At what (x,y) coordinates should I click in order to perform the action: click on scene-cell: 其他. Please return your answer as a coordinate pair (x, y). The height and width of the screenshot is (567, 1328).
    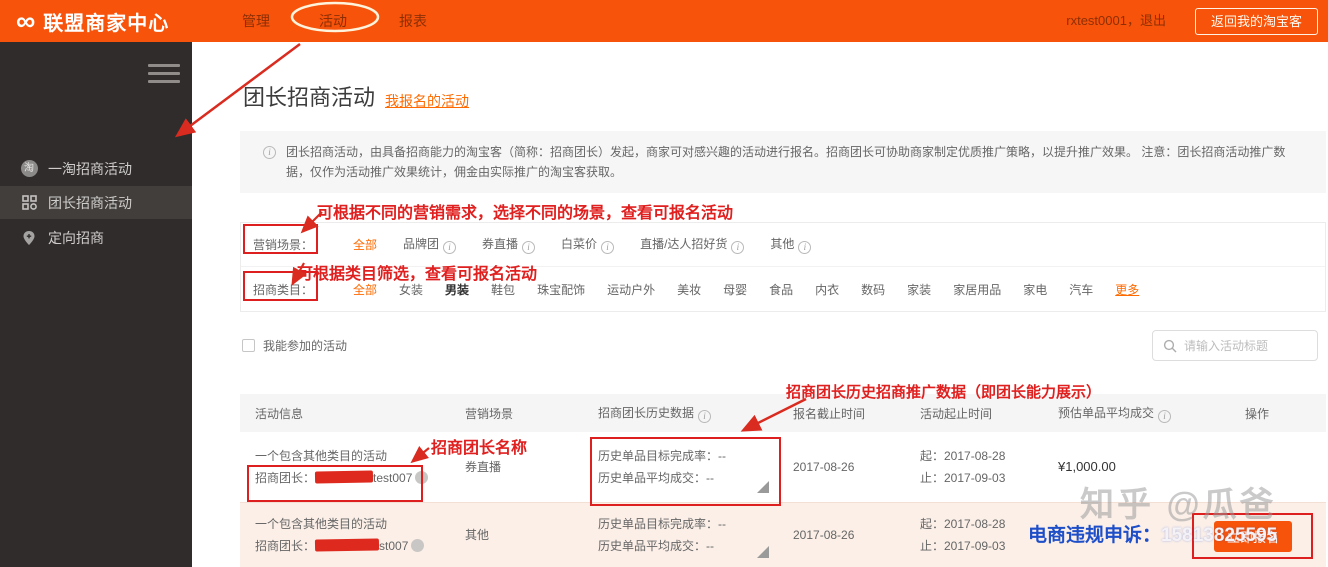
    Looking at the image, I should click on (477, 535).